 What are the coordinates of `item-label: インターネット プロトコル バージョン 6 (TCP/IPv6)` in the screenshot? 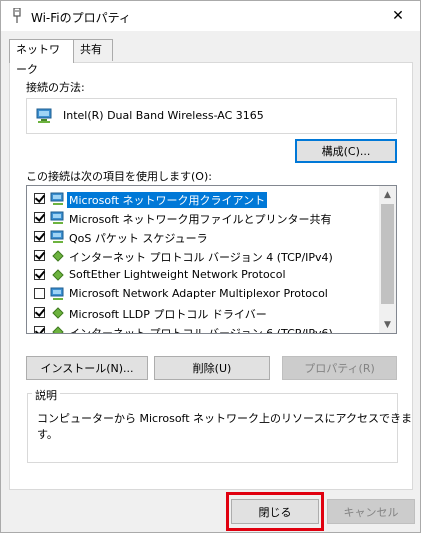 It's located at (201, 330).